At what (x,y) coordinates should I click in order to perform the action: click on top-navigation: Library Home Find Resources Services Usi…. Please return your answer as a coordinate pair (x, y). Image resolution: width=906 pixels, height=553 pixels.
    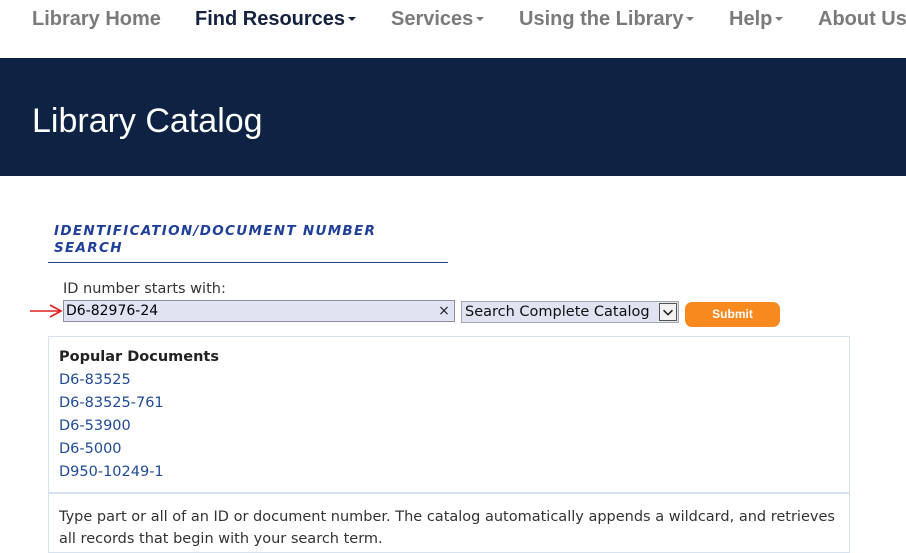
    Looking at the image, I should click on (453, 29).